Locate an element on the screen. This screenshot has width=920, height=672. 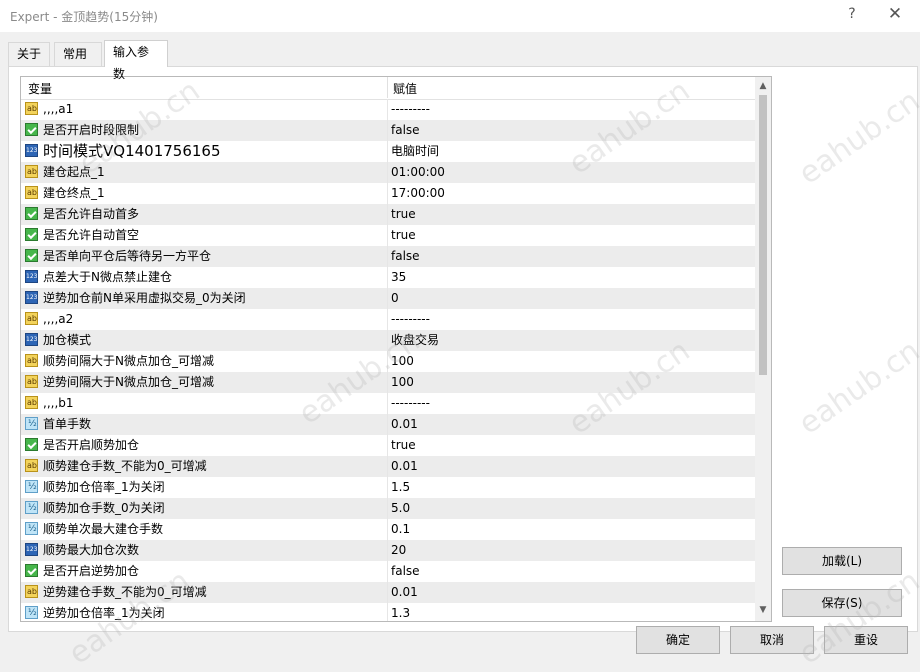
parameter-value: 电脑时间 is located at coordinates (415, 151).